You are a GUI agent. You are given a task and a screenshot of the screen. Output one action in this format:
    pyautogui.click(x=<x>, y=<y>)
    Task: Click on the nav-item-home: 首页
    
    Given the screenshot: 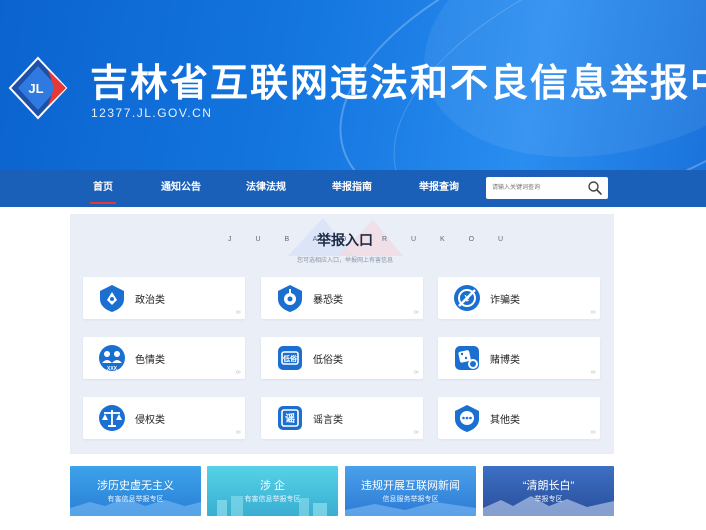 What is the action you would take?
    pyautogui.click(x=103, y=188)
    